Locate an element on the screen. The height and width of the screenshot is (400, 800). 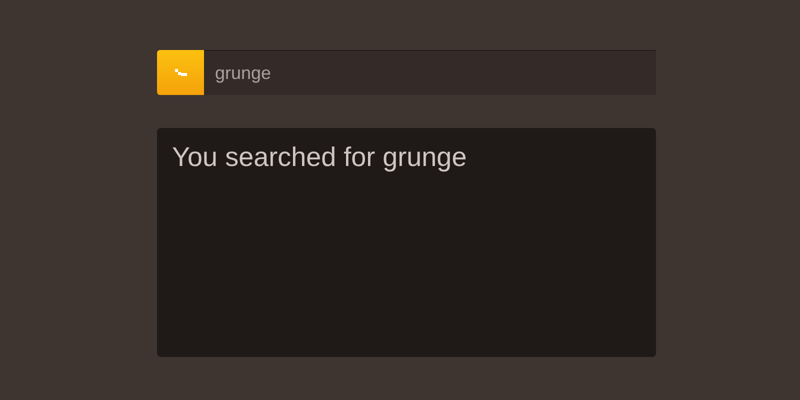
result-text: You searched for grunge is located at coordinates (320, 157).